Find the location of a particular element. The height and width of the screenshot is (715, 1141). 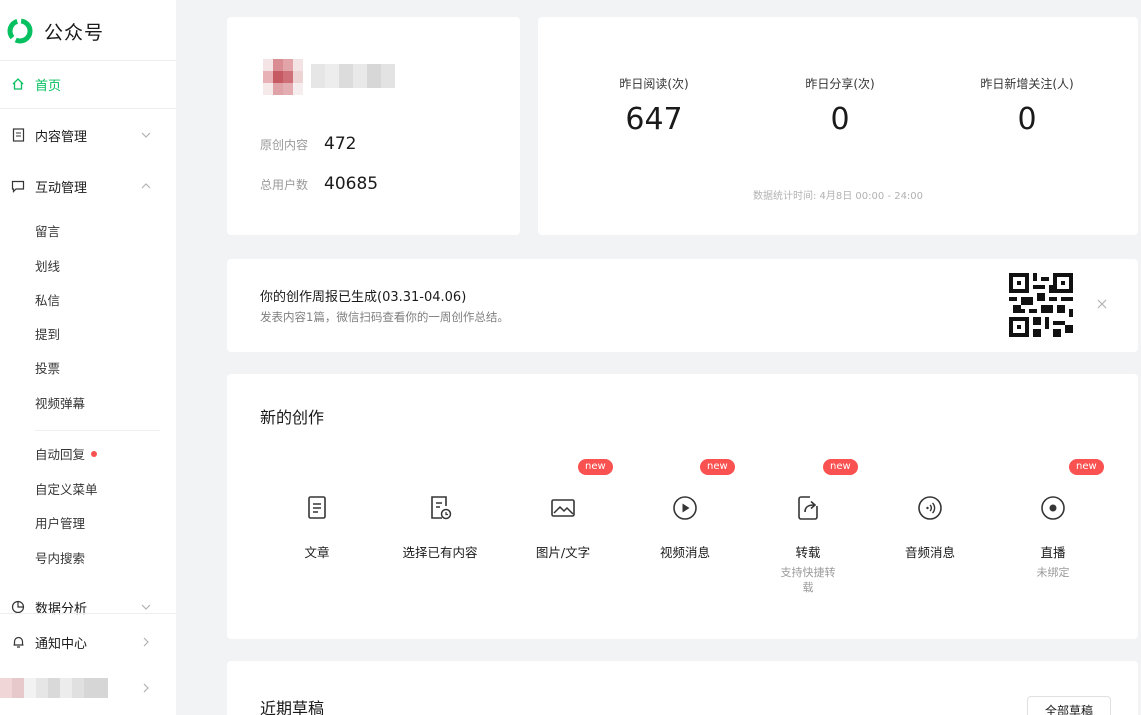

sidebar-item-auto-reply: 自动回复 is located at coordinates (66, 455).